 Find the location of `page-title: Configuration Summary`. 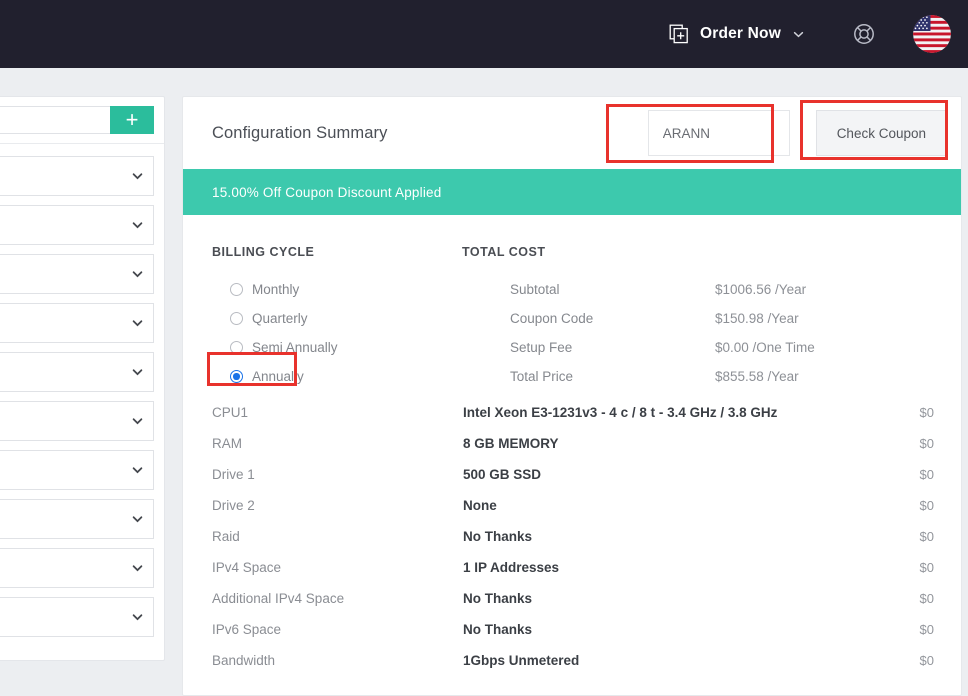

page-title: Configuration Summary is located at coordinates (300, 132).